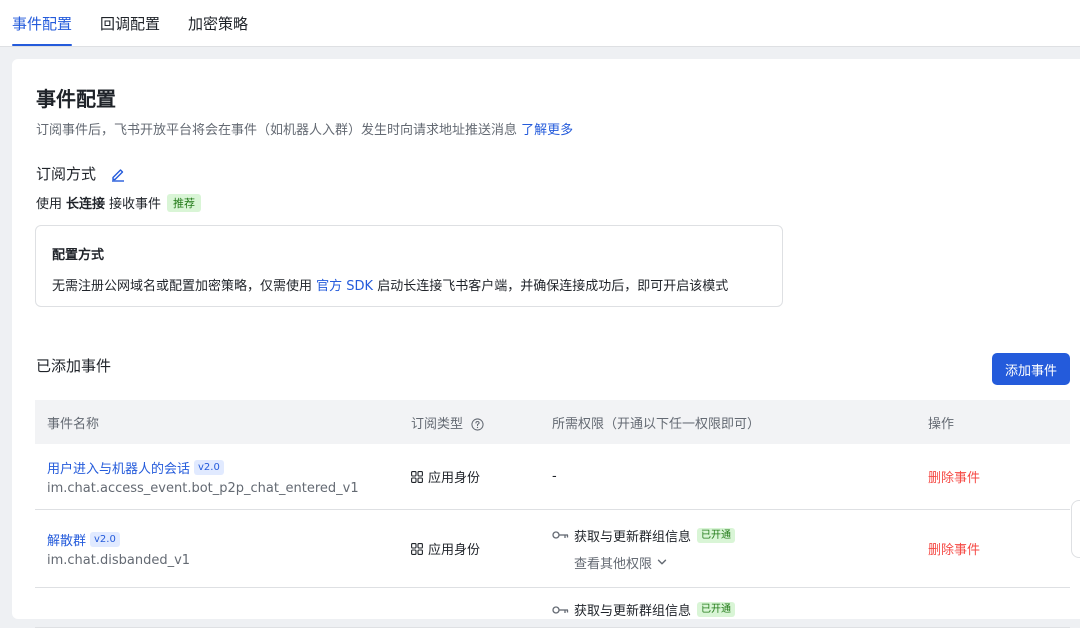 The height and width of the screenshot is (628, 1080). I want to click on subscription-mode: 使用 长连接 接收事件 推荐, so click(119, 202).